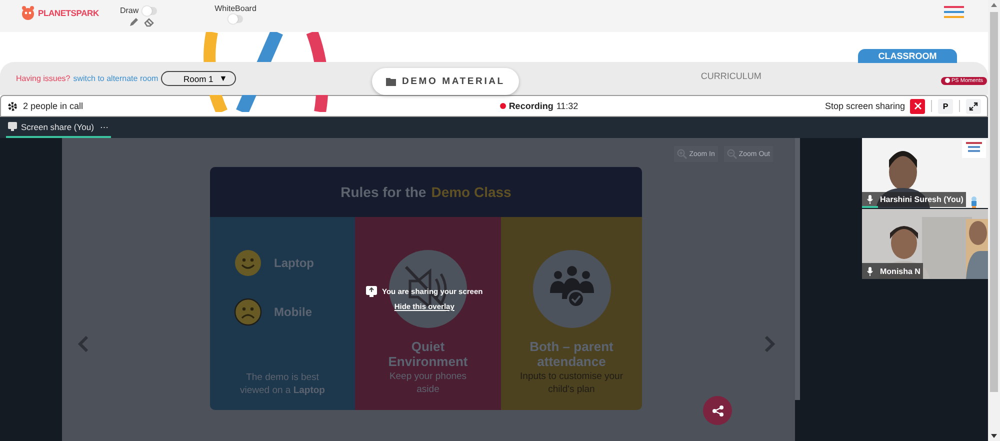 Image resolution: width=1000 pixels, height=441 pixels. Describe the element at coordinates (731, 154) in the screenshot. I see `zoom-out-icon` at that location.